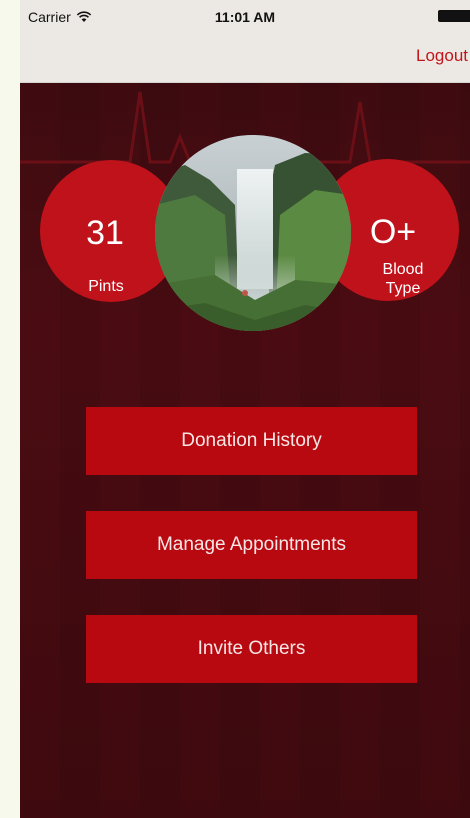 Image resolution: width=470 pixels, height=818 pixels. I want to click on manage-appointments-button: Manage Appointments, so click(251, 545).